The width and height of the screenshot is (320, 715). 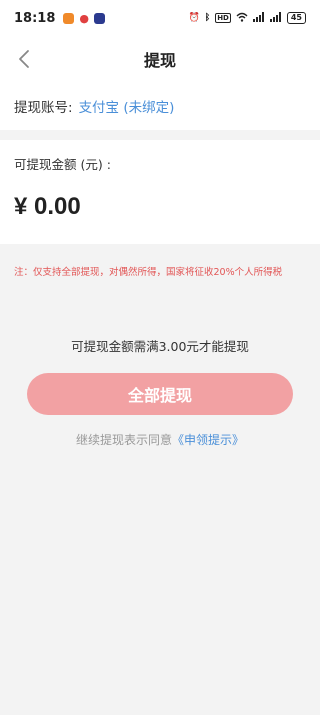 I want to click on balance-amount: ¥ 0.00, so click(x=47, y=206).